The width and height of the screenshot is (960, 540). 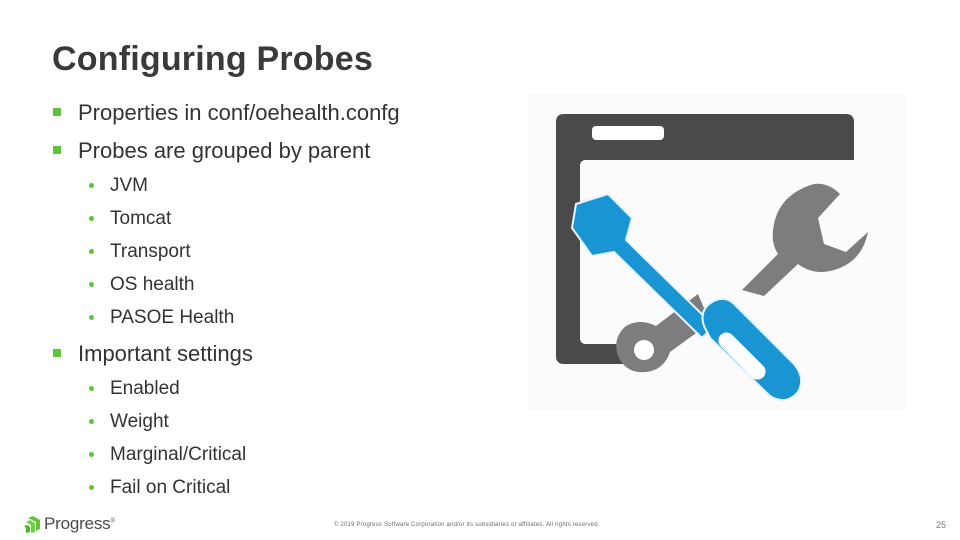 What do you see at coordinates (170, 487) in the screenshot?
I see `sub-bullet-text: Fail on Critical` at bounding box center [170, 487].